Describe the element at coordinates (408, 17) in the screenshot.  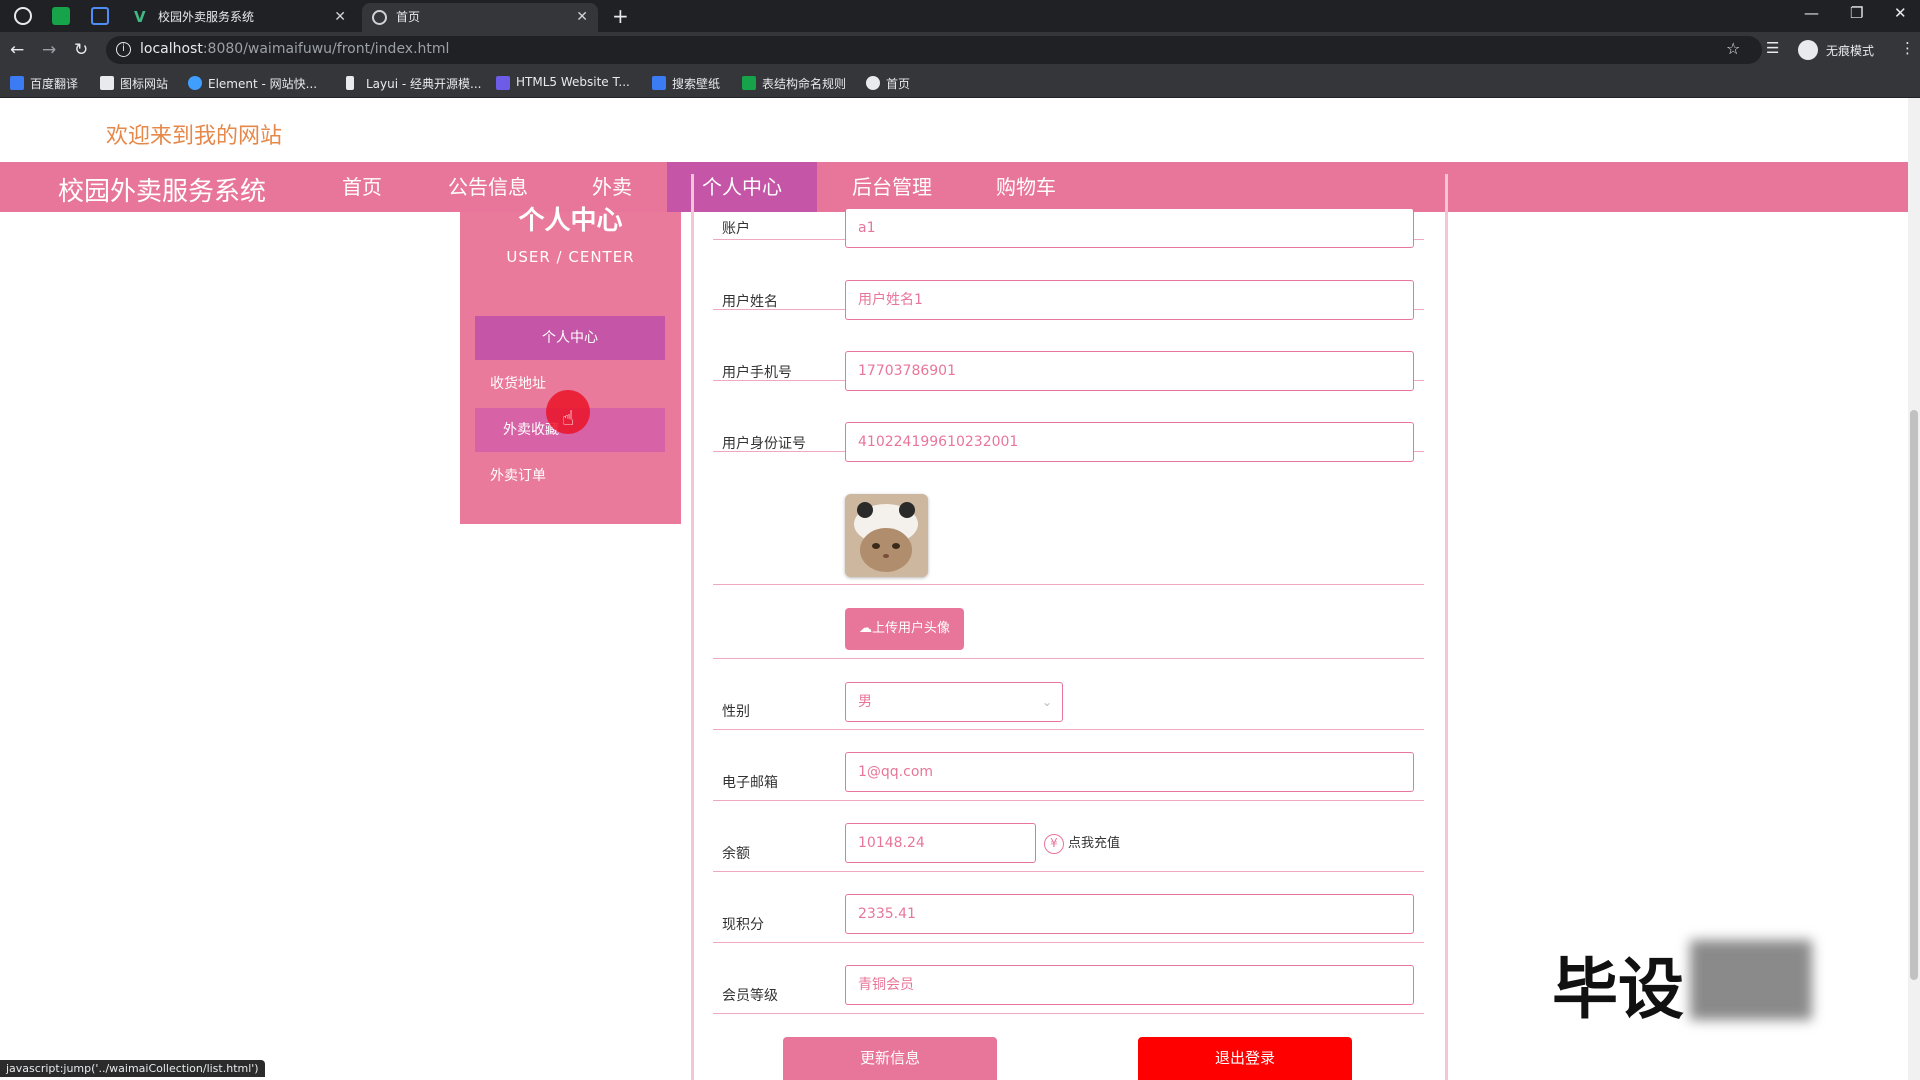
I see `tab-title: 首页` at that location.